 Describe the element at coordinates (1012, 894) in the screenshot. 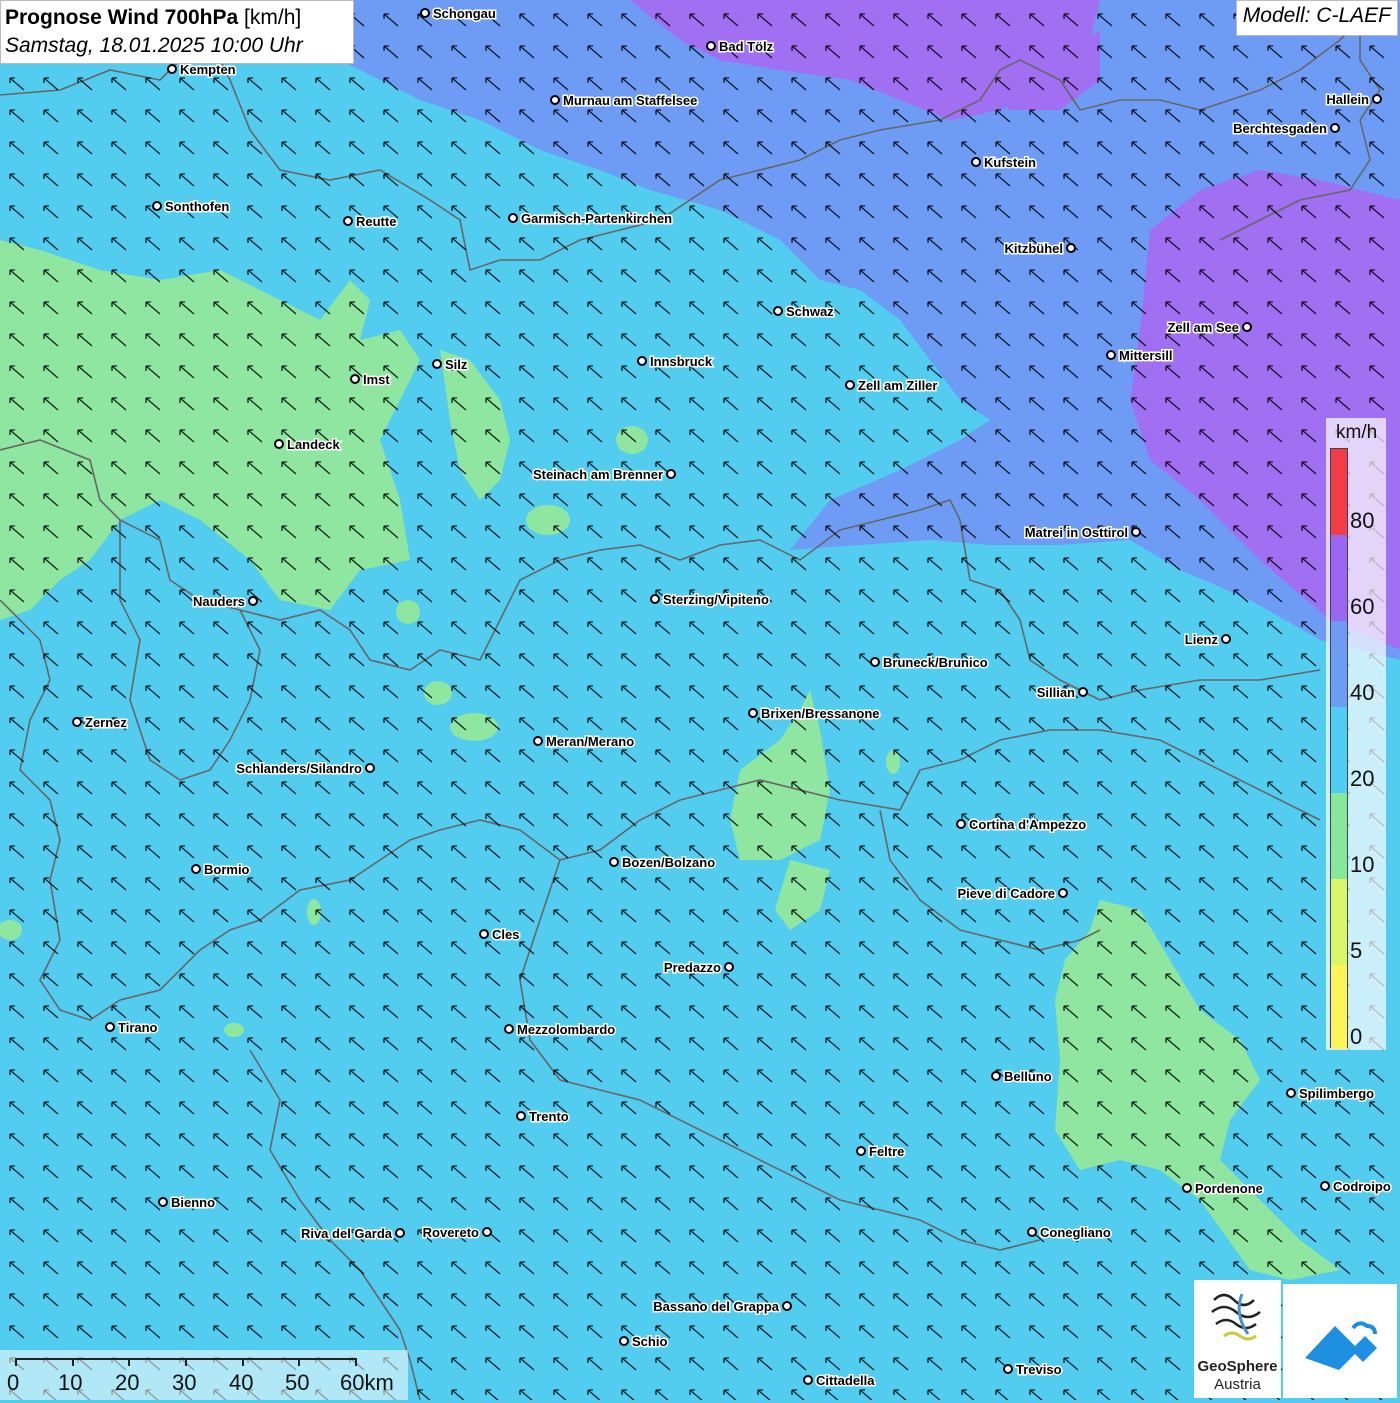

I see `city-marker: Pieve di Cadore` at that location.